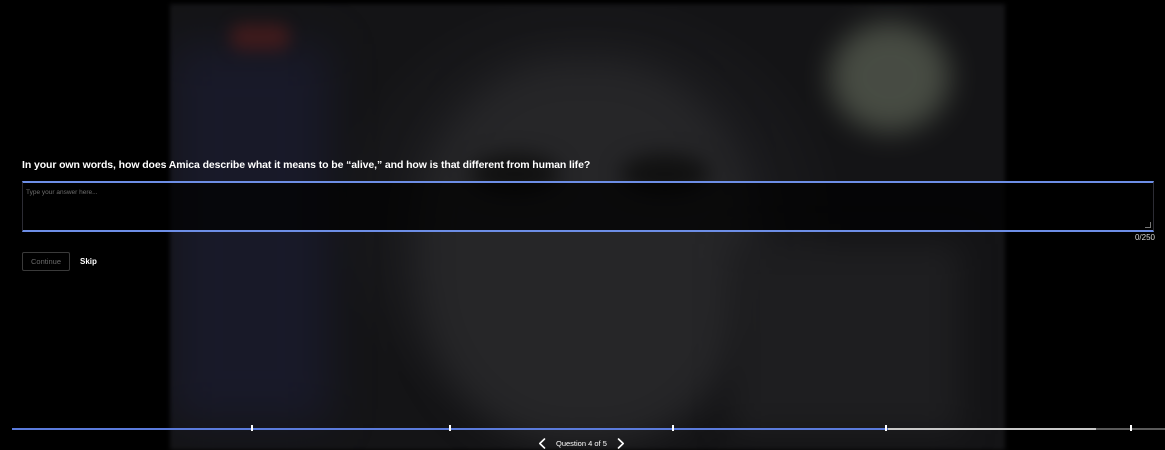  What do you see at coordinates (542, 443) in the screenshot?
I see `chevron-left-icon` at bounding box center [542, 443].